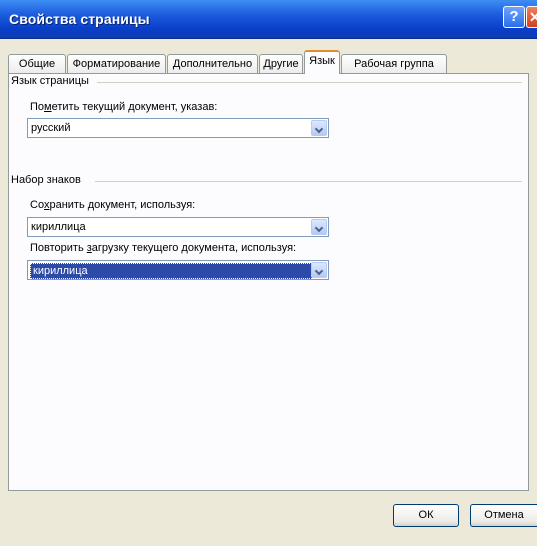 This screenshot has width=537, height=546. What do you see at coordinates (171, 271) in the screenshot?
I see `reload-encoding-value: кириллица` at bounding box center [171, 271].